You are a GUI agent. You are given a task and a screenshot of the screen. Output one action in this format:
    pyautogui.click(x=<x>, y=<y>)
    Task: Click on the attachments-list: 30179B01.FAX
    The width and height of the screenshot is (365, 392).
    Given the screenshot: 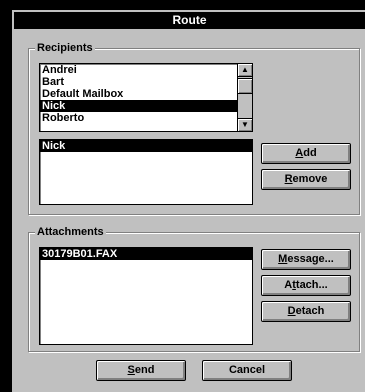 What is the action you would take?
    pyautogui.click(x=146, y=296)
    